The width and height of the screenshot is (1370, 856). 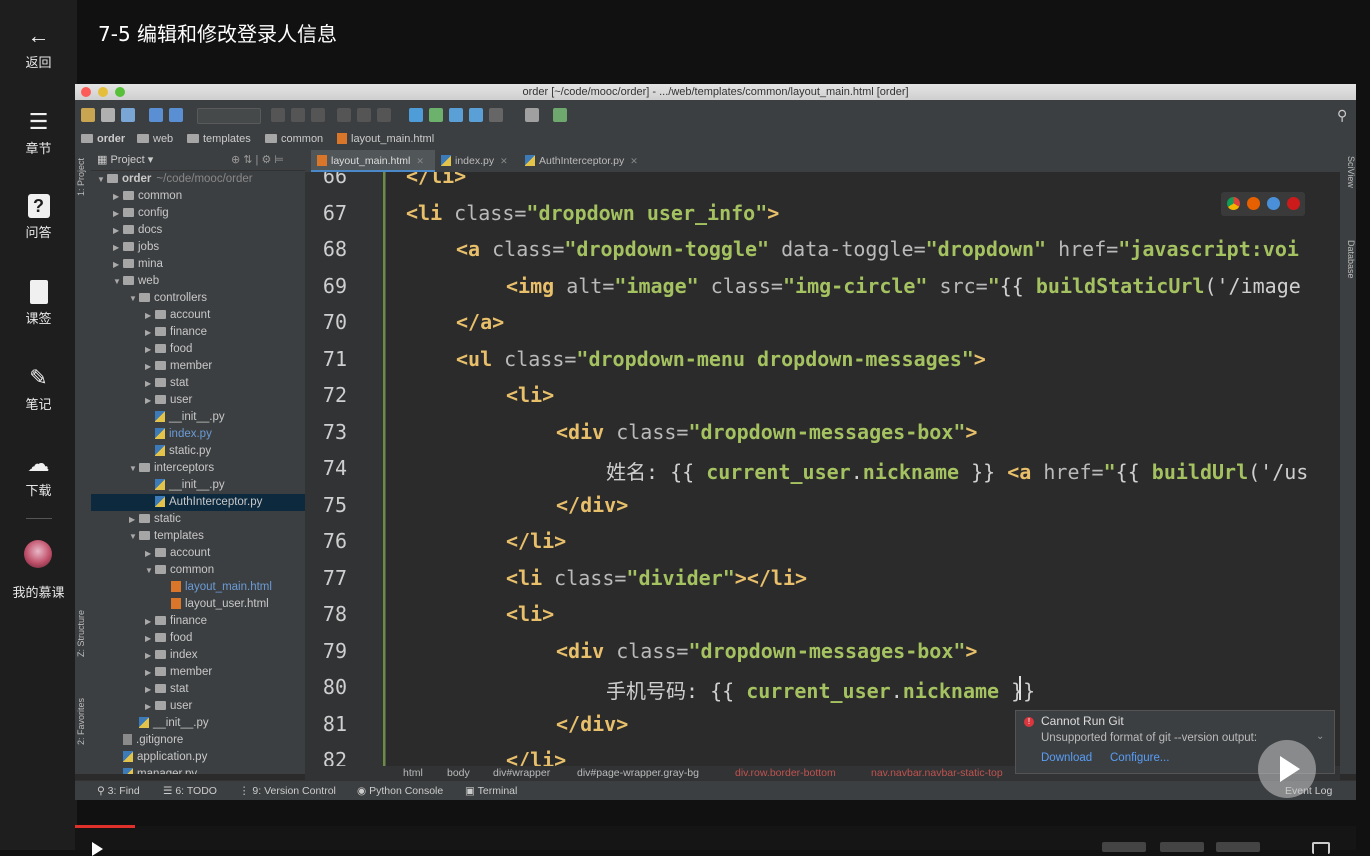 I want to click on video-progress, so click(x=105, y=826).